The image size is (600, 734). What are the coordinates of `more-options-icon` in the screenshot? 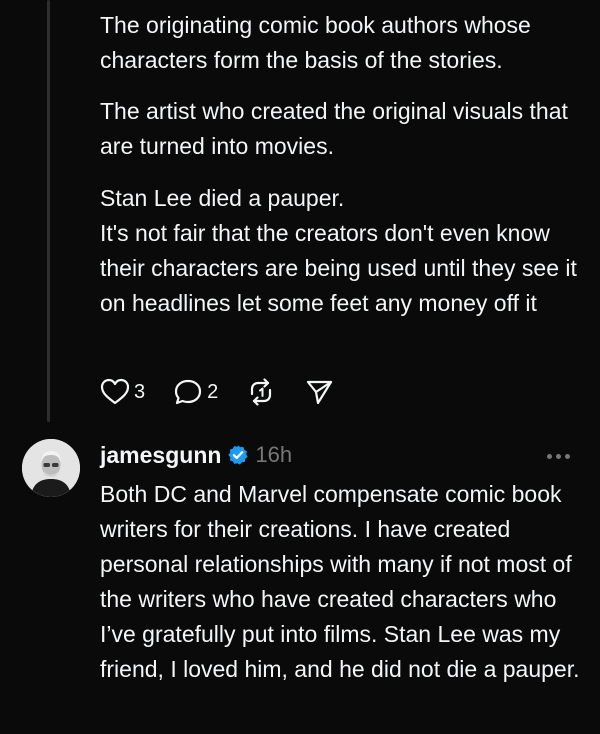 It's located at (558, 456).